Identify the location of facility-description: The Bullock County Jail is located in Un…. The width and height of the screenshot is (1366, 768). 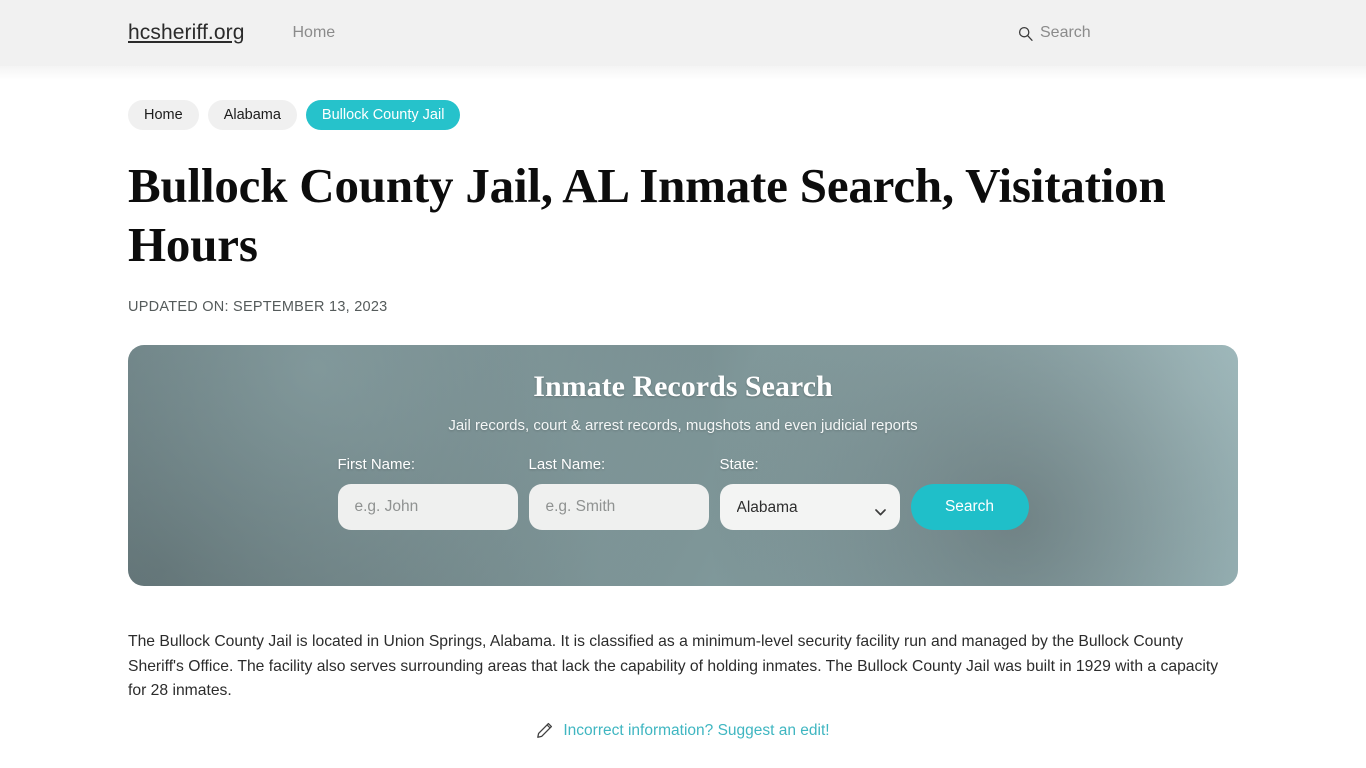
(683, 667).